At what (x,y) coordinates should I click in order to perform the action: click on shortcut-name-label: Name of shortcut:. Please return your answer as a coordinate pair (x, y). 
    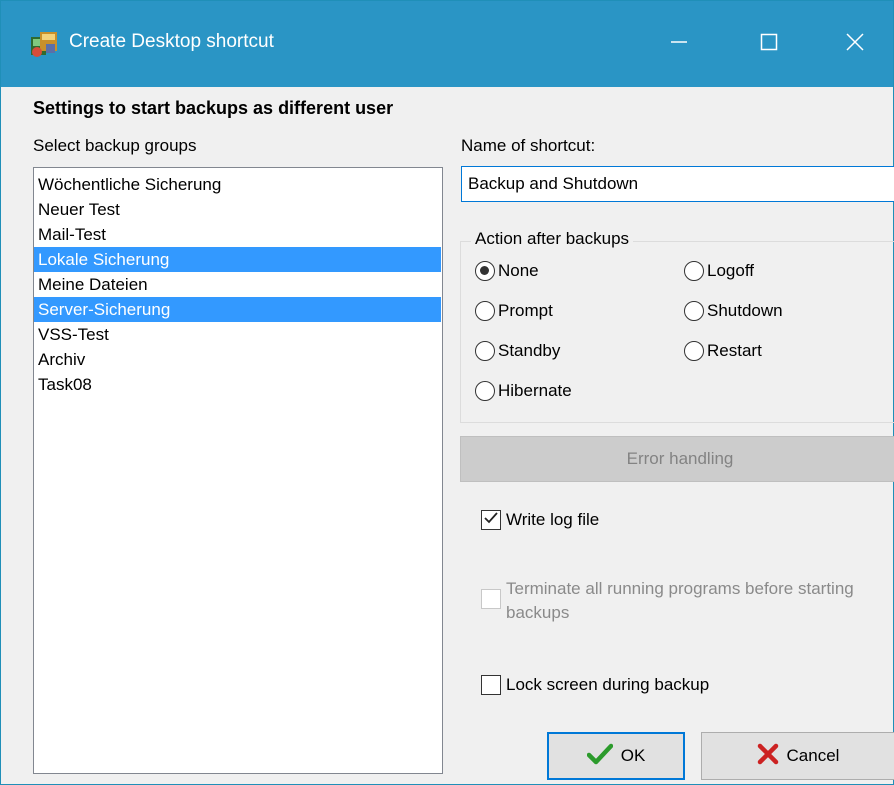
    Looking at the image, I should click on (528, 145).